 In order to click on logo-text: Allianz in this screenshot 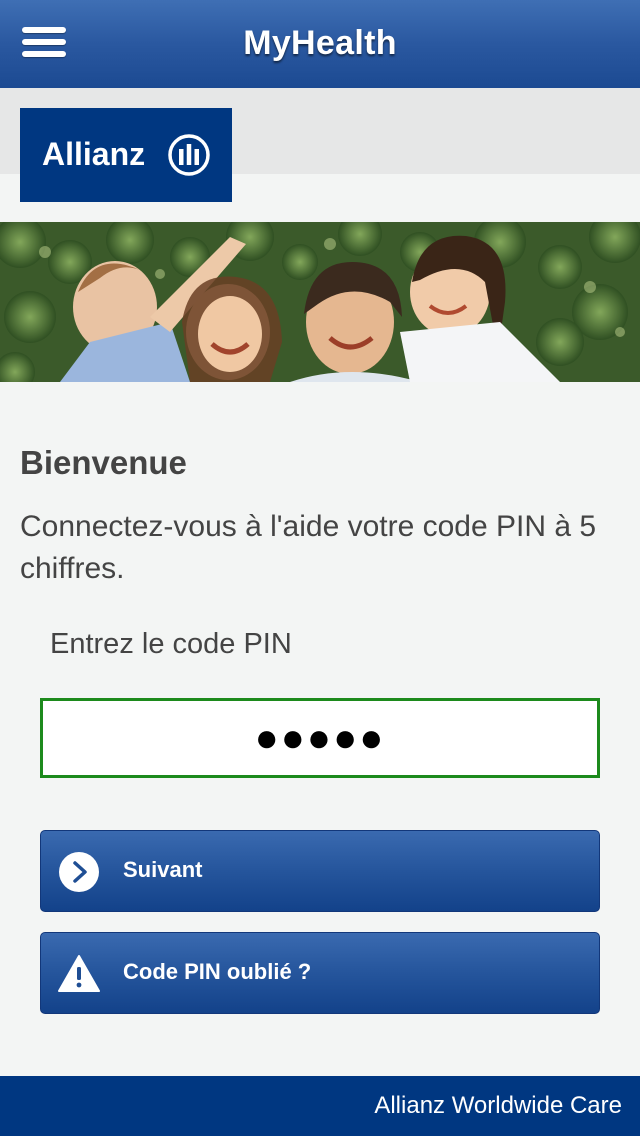, I will do `click(94, 154)`.